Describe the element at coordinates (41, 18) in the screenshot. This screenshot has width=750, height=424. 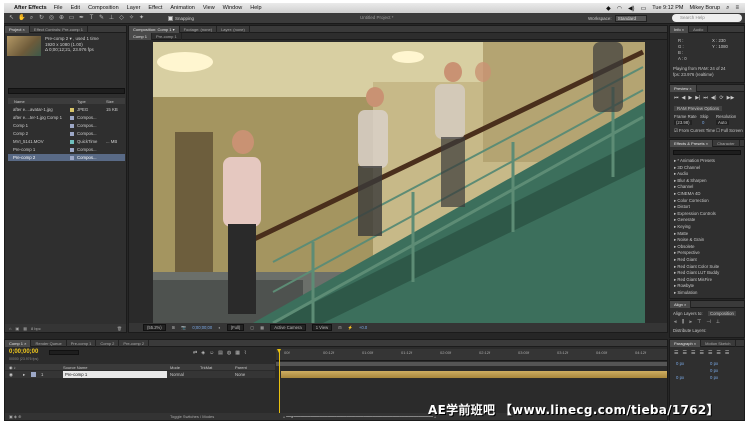
I see `rotate-tool-icon: ↻` at that location.